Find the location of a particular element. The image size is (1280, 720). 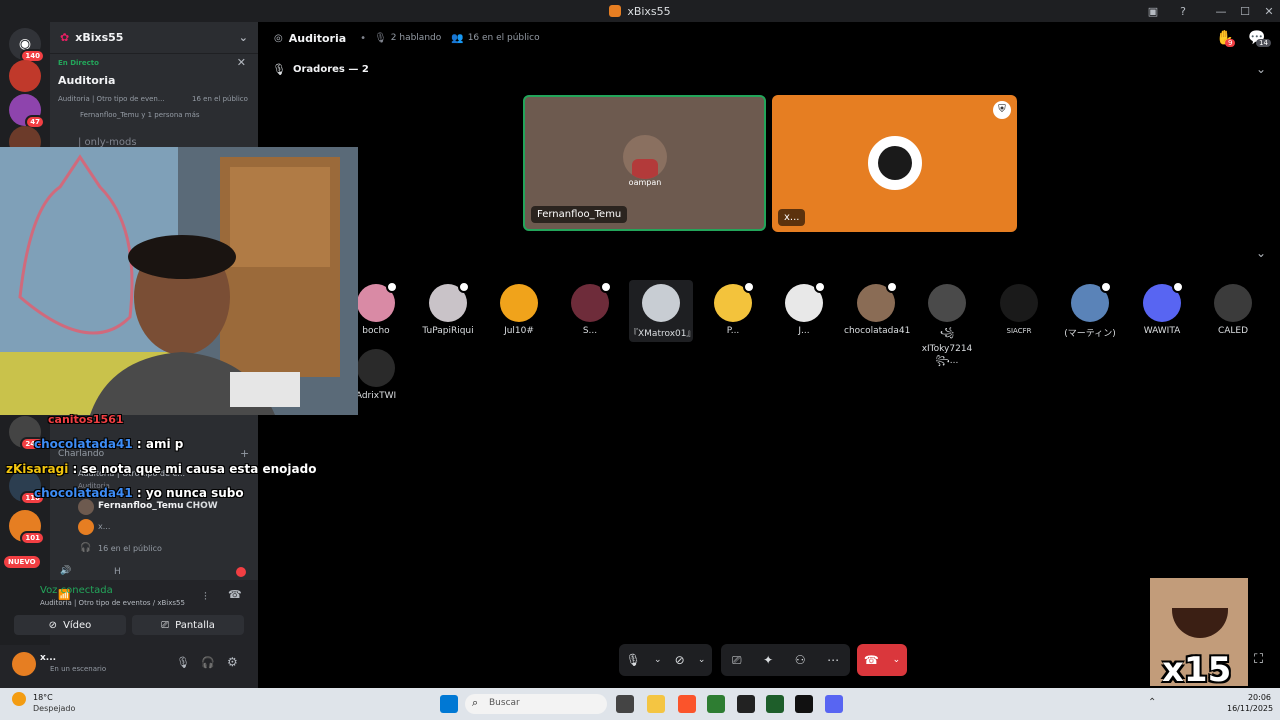

clock-time: 20:06 is located at coordinates (1259, 697).